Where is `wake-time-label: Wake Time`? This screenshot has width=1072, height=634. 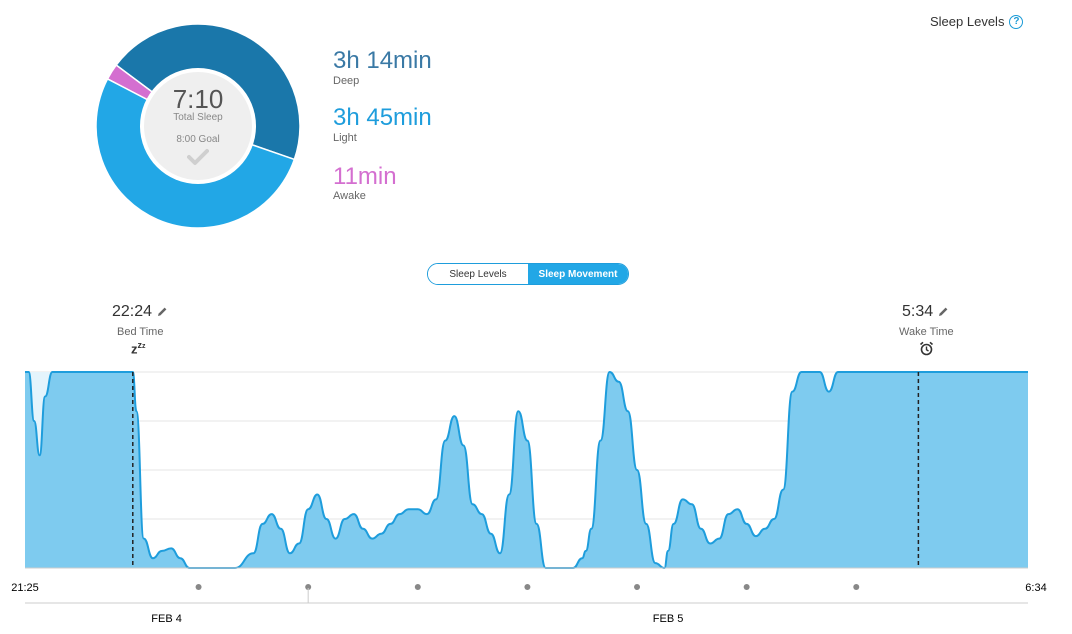
wake-time-label: Wake Time is located at coordinates (926, 332).